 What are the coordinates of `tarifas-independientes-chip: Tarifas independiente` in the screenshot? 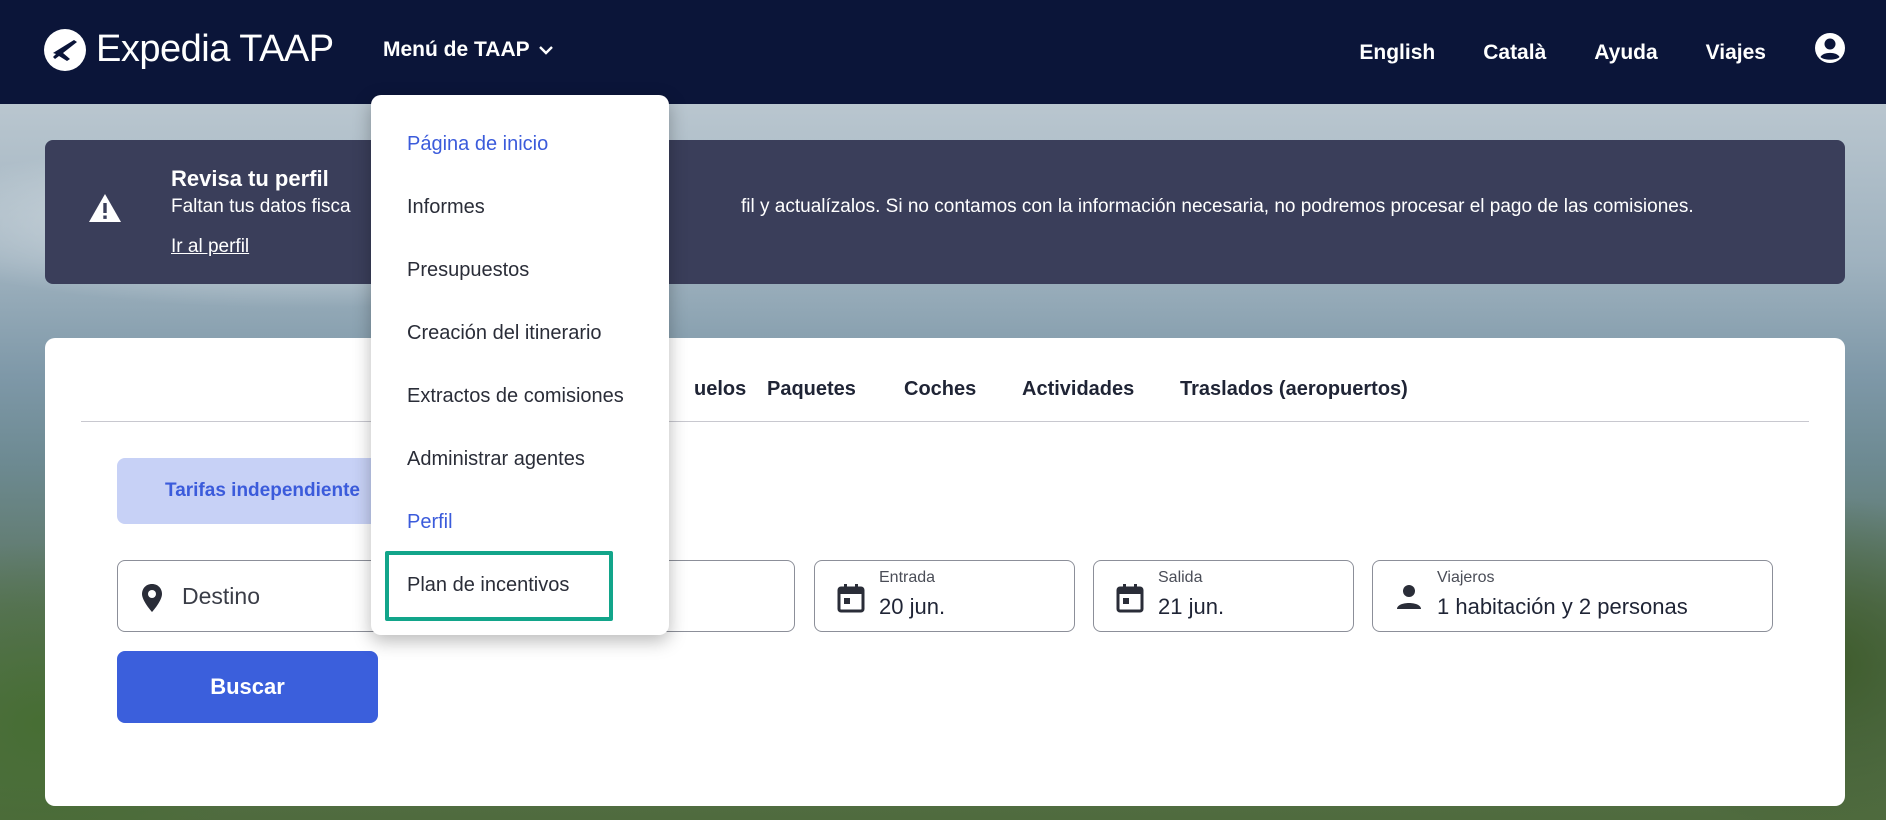 It's located at (252, 491).